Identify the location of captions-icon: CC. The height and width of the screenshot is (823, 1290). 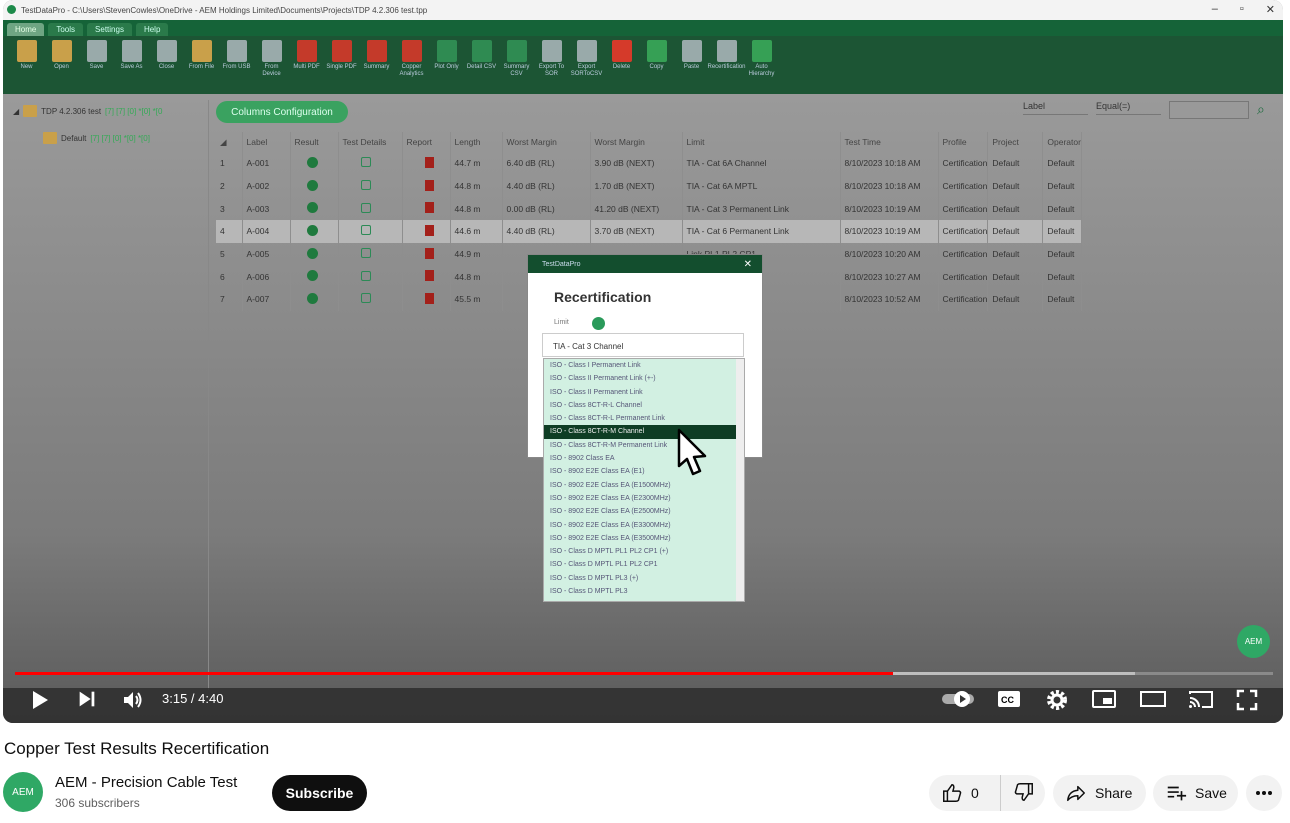
(1009, 699).